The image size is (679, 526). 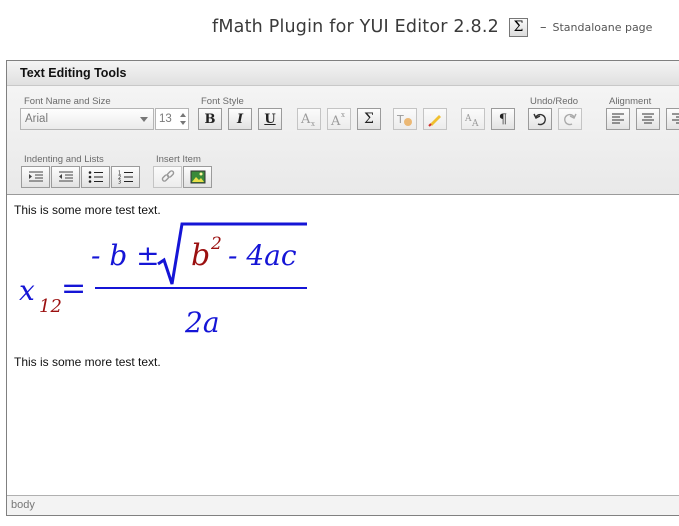 I want to click on chevron-down-icon, so click(x=144, y=119).